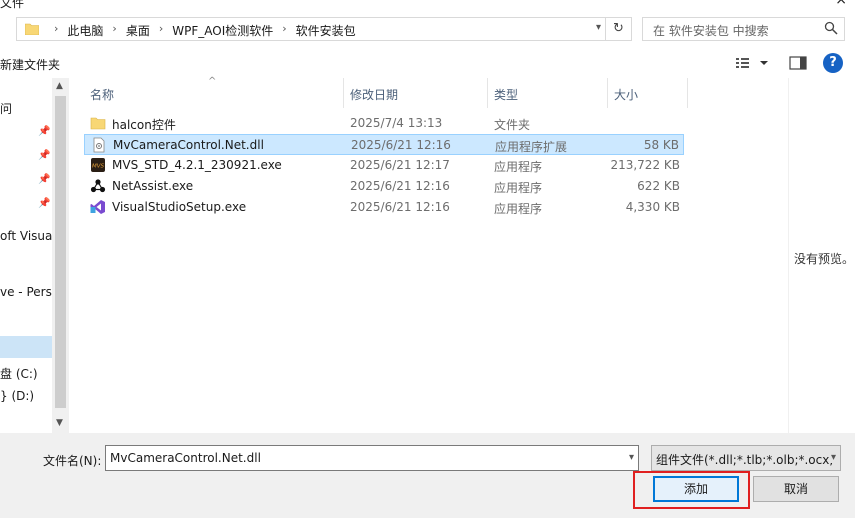 Image resolution: width=855 pixels, height=518 pixels. What do you see at coordinates (427, 63) in the screenshot?
I see `toolbar: 新建文件夹 ?` at bounding box center [427, 63].